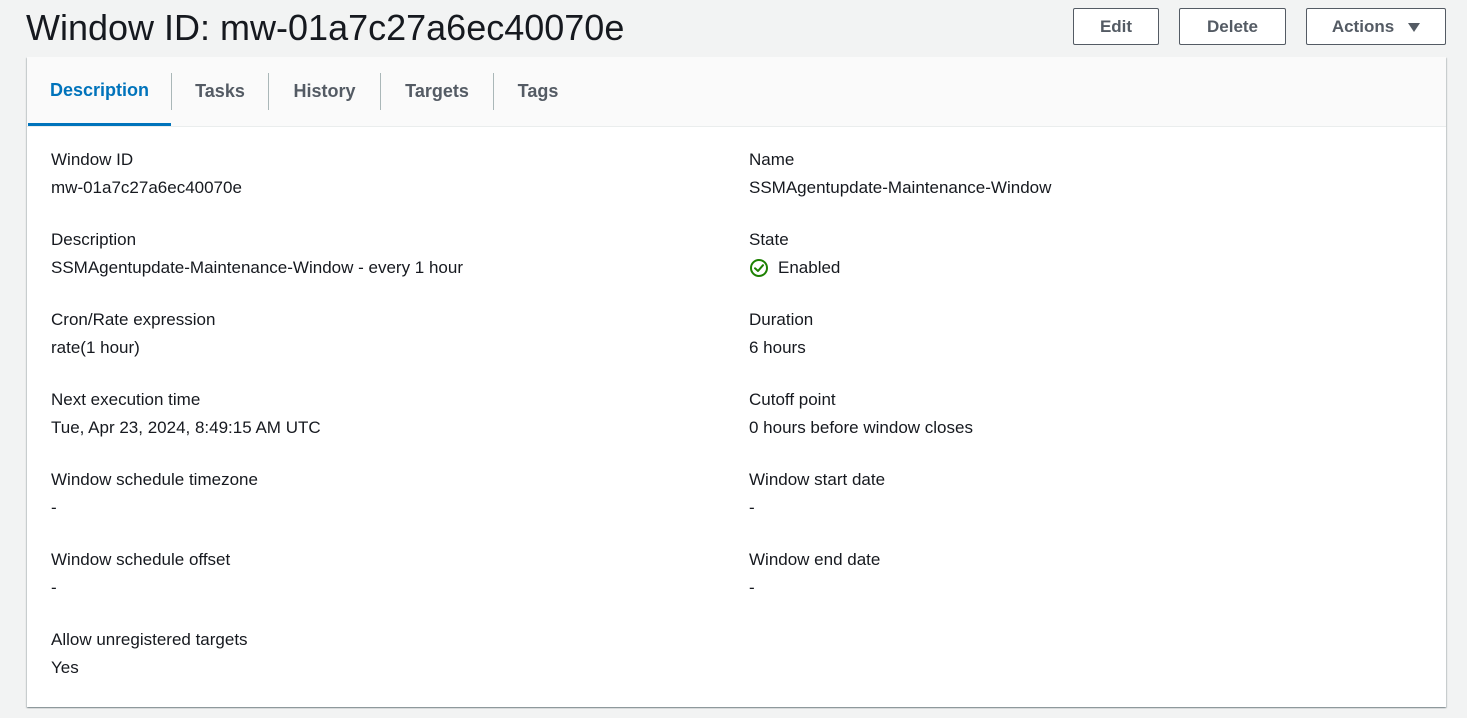 The image size is (1467, 718). I want to click on check-circle-icon, so click(759, 268).